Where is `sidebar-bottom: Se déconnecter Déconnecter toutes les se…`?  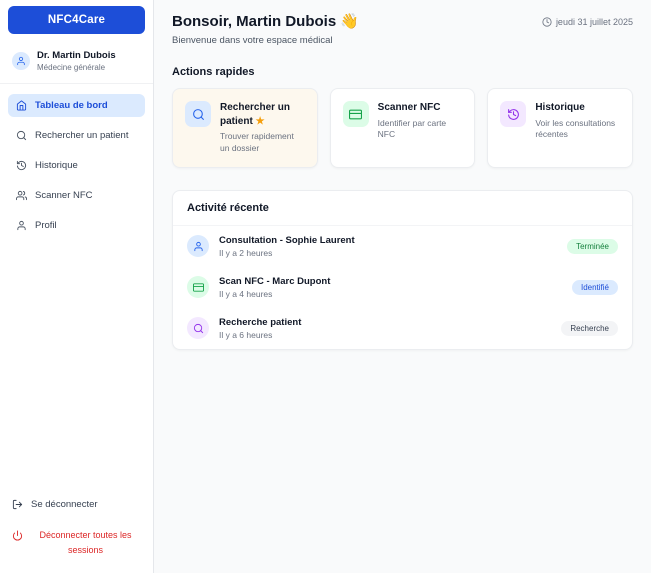 sidebar-bottom: Se déconnecter Déconnecter toutes les se… is located at coordinates (76, 528).